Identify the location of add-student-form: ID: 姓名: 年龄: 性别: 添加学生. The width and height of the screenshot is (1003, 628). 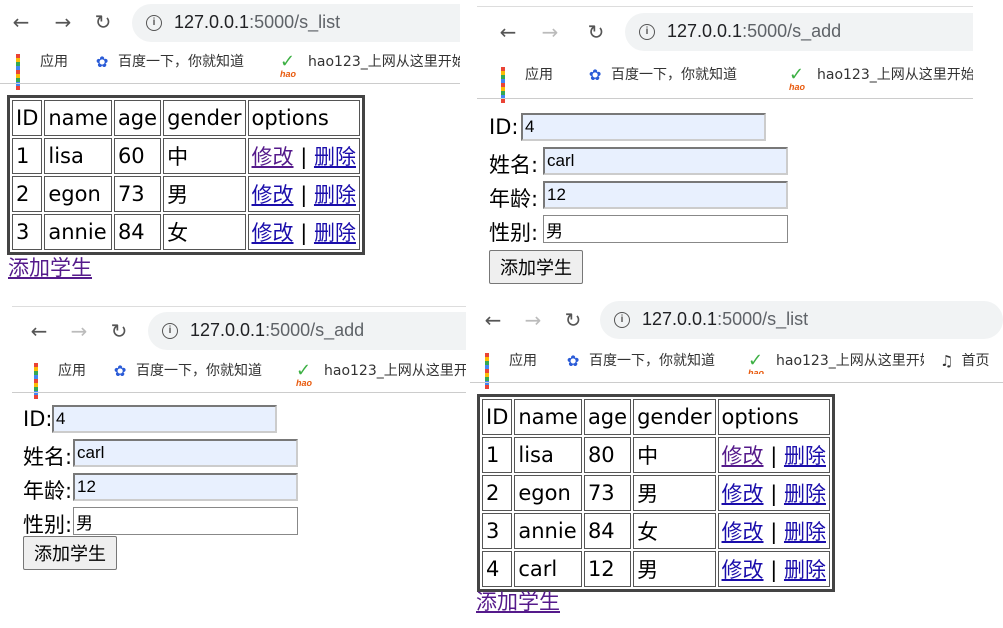
(649, 198).